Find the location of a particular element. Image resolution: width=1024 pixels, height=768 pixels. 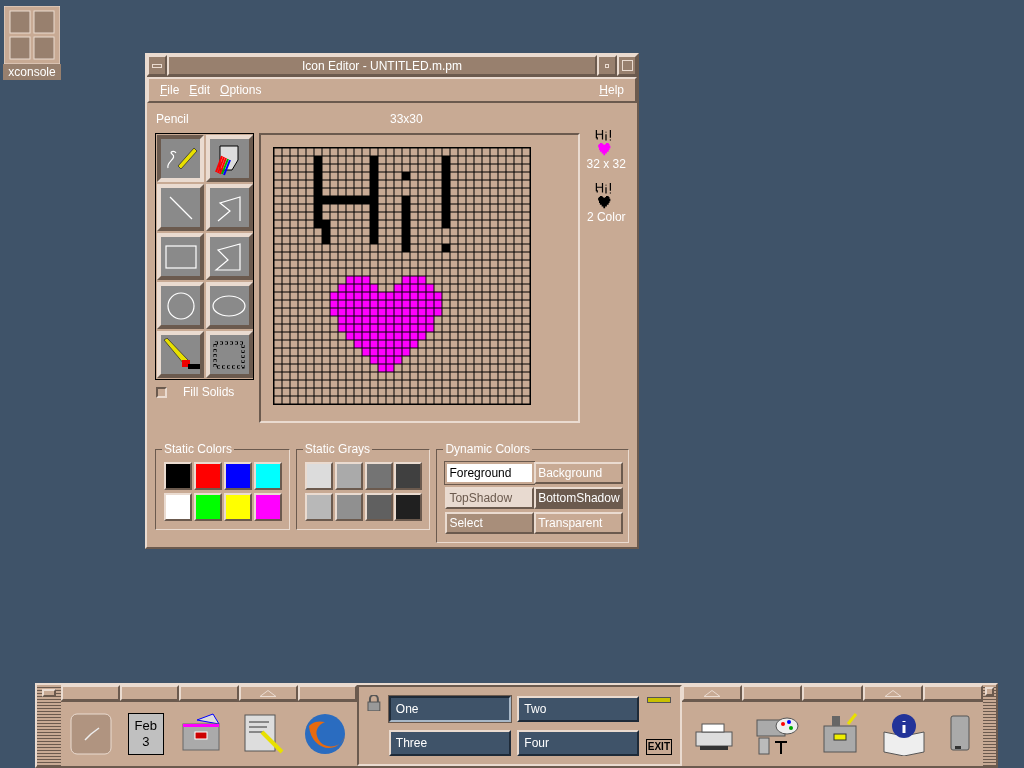

circle-icon is located at coordinates (180, 305).